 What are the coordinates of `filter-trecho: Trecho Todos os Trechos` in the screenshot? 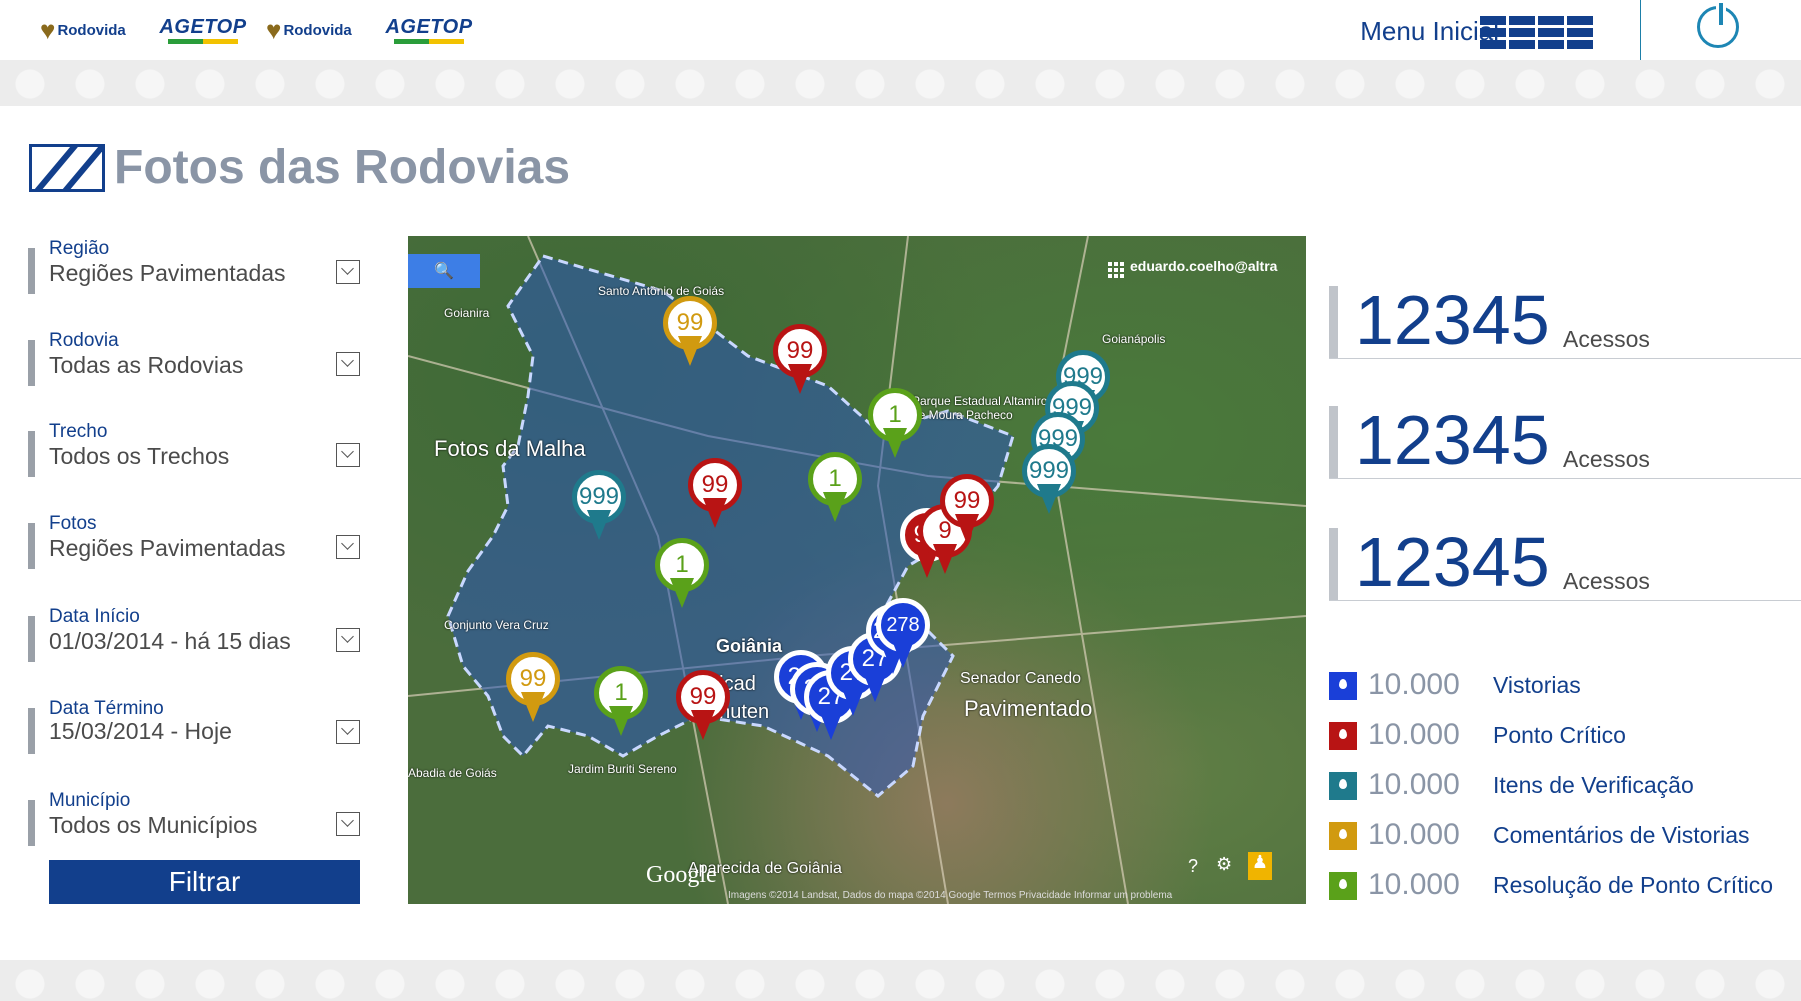 It's located at (195, 449).